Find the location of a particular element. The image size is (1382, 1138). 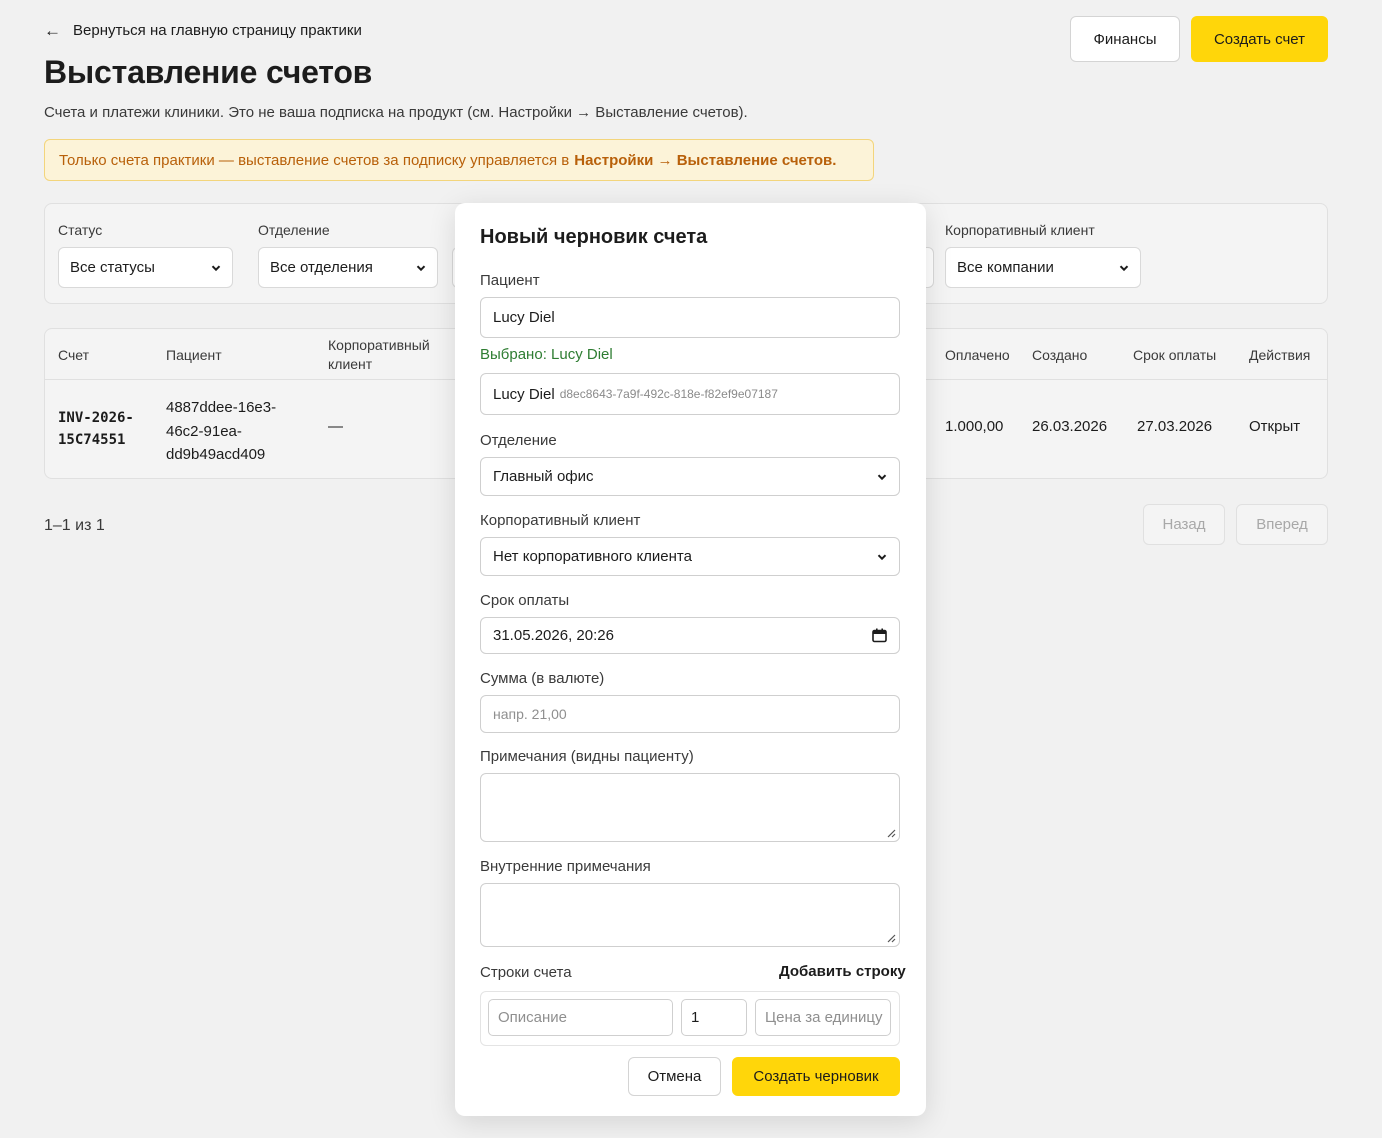

patient-search-input: Lucy Diel is located at coordinates (690, 317).